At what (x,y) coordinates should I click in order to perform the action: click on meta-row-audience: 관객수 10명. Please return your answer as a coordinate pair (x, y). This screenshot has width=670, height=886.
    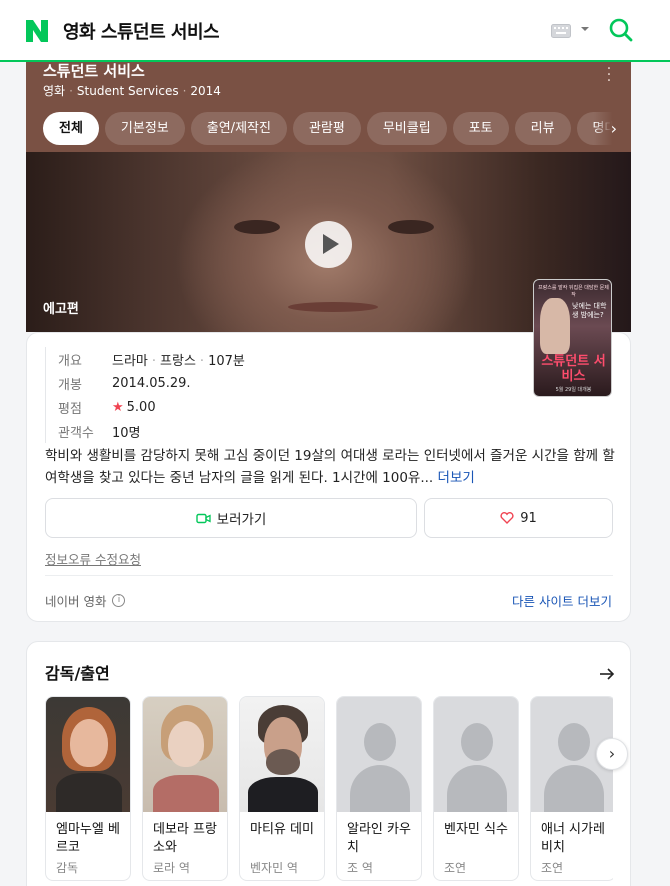
    Looking at the image, I should click on (151, 431).